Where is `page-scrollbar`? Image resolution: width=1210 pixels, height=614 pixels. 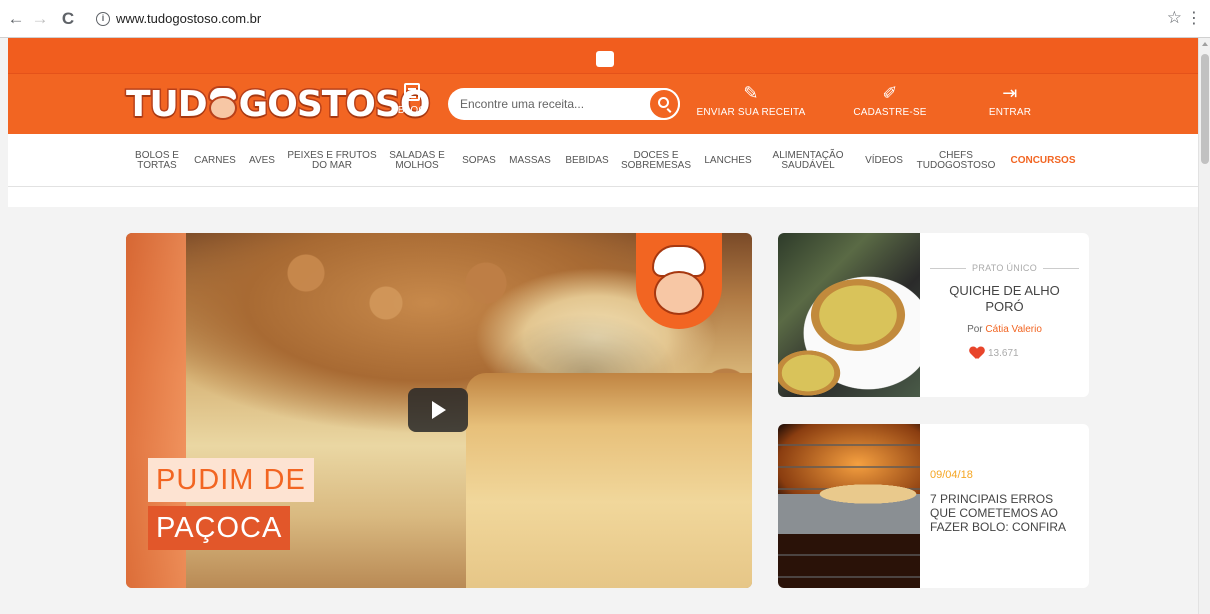 page-scrollbar is located at coordinates (1204, 326).